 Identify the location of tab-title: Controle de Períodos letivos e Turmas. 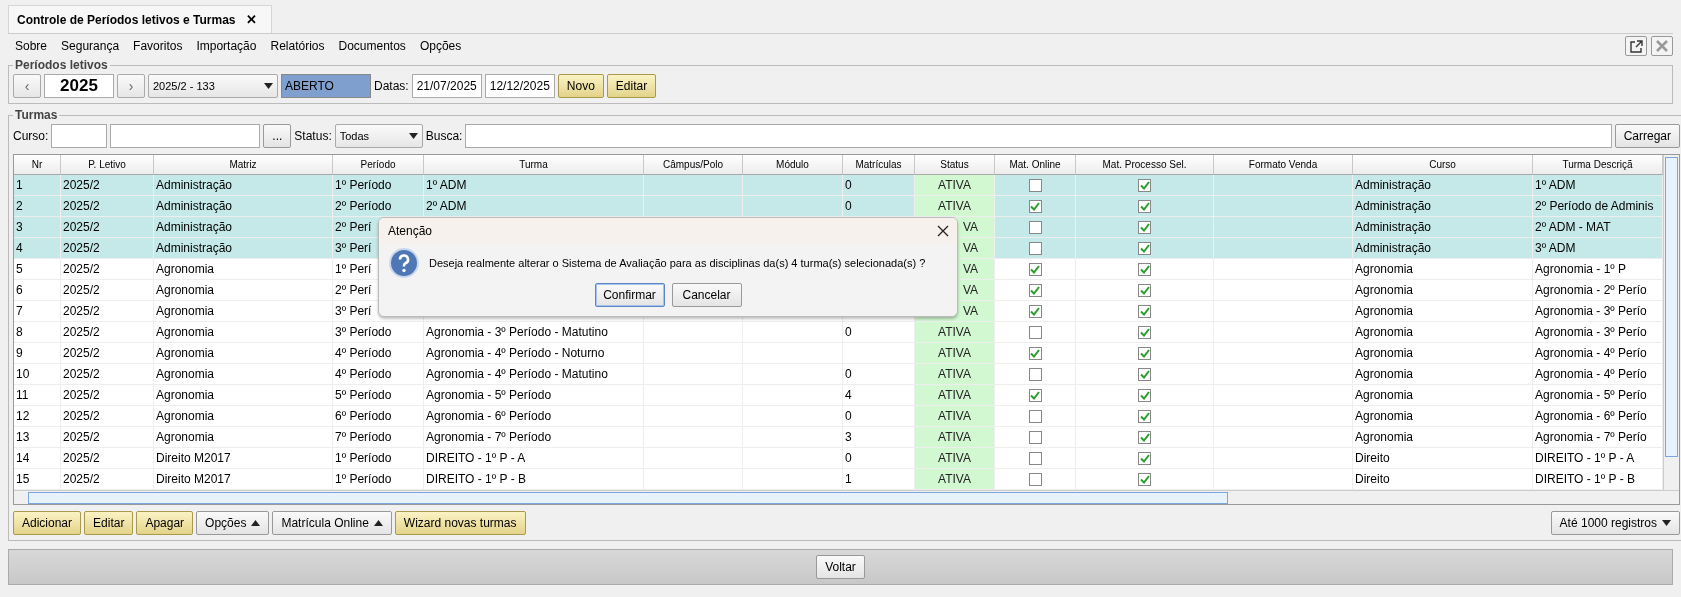
(126, 19).